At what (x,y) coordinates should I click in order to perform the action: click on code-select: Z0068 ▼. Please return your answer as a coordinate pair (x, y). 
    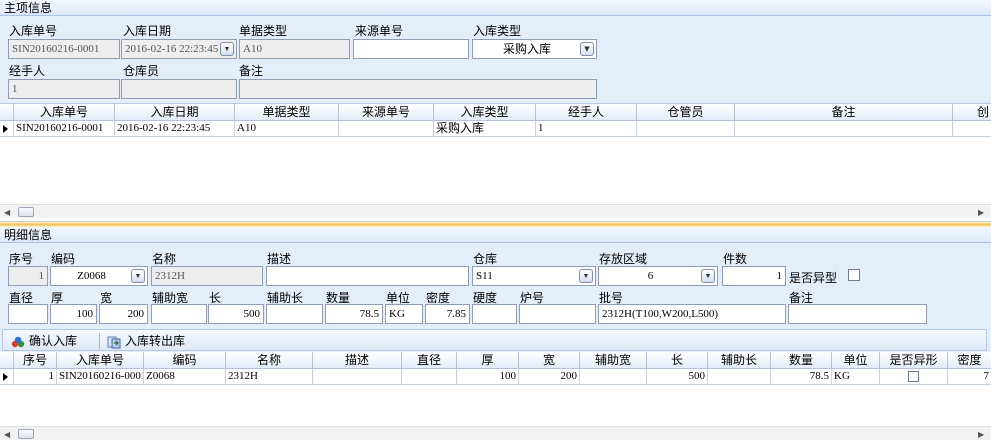
    Looking at the image, I should click on (99, 276).